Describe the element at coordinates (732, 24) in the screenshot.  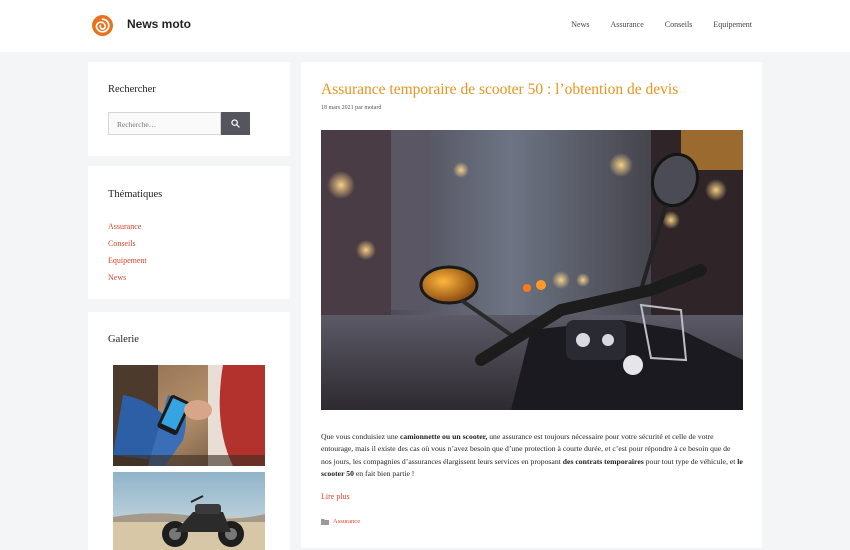
I see `nav-item-equipement: Equipement` at that location.